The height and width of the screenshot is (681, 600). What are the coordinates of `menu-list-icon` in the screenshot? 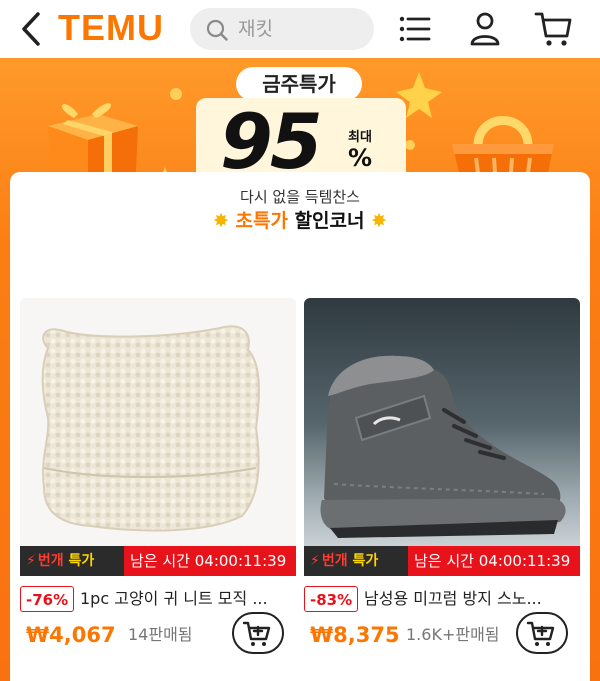 It's located at (415, 29).